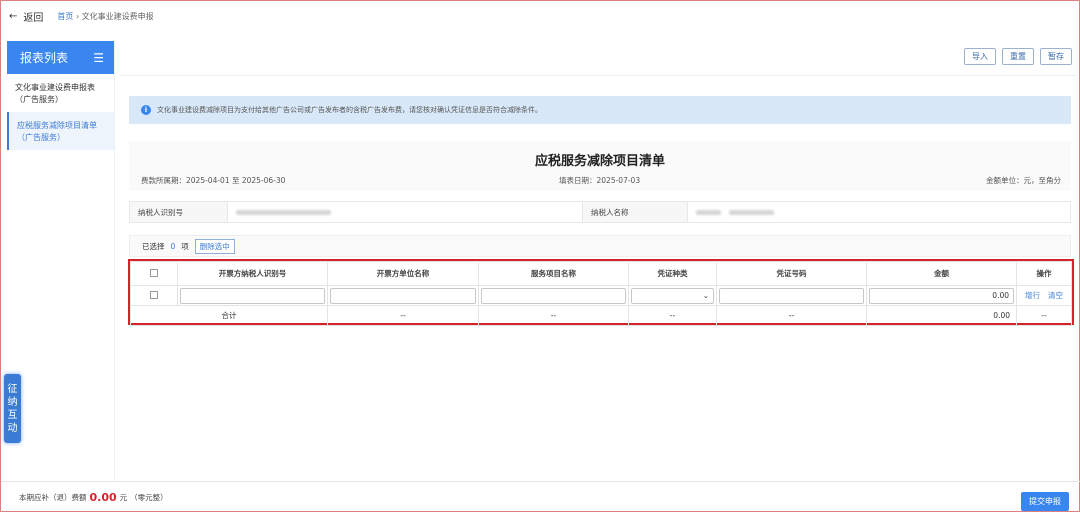 This screenshot has height=513, width=1080. What do you see at coordinates (179, 212) in the screenshot?
I see `taxpayer-id-label: 纳税人识别号` at bounding box center [179, 212].